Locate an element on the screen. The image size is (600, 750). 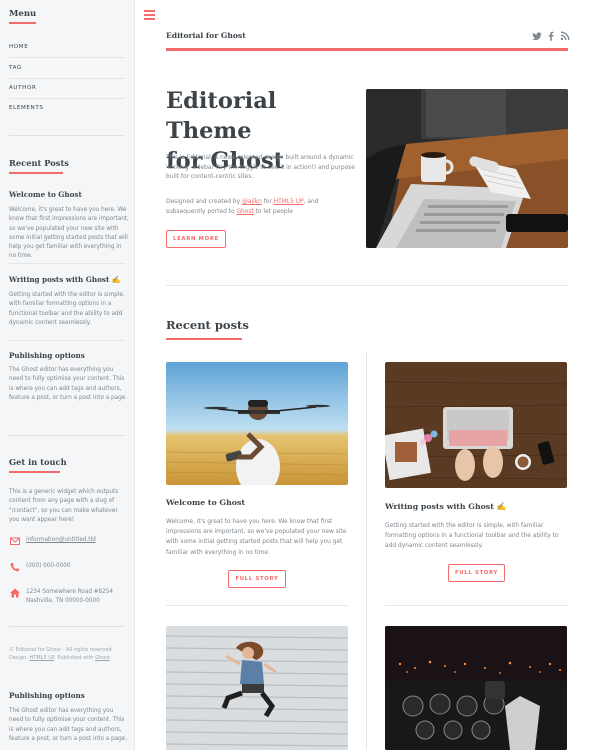
column-divider is located at coordinates (366, 551).